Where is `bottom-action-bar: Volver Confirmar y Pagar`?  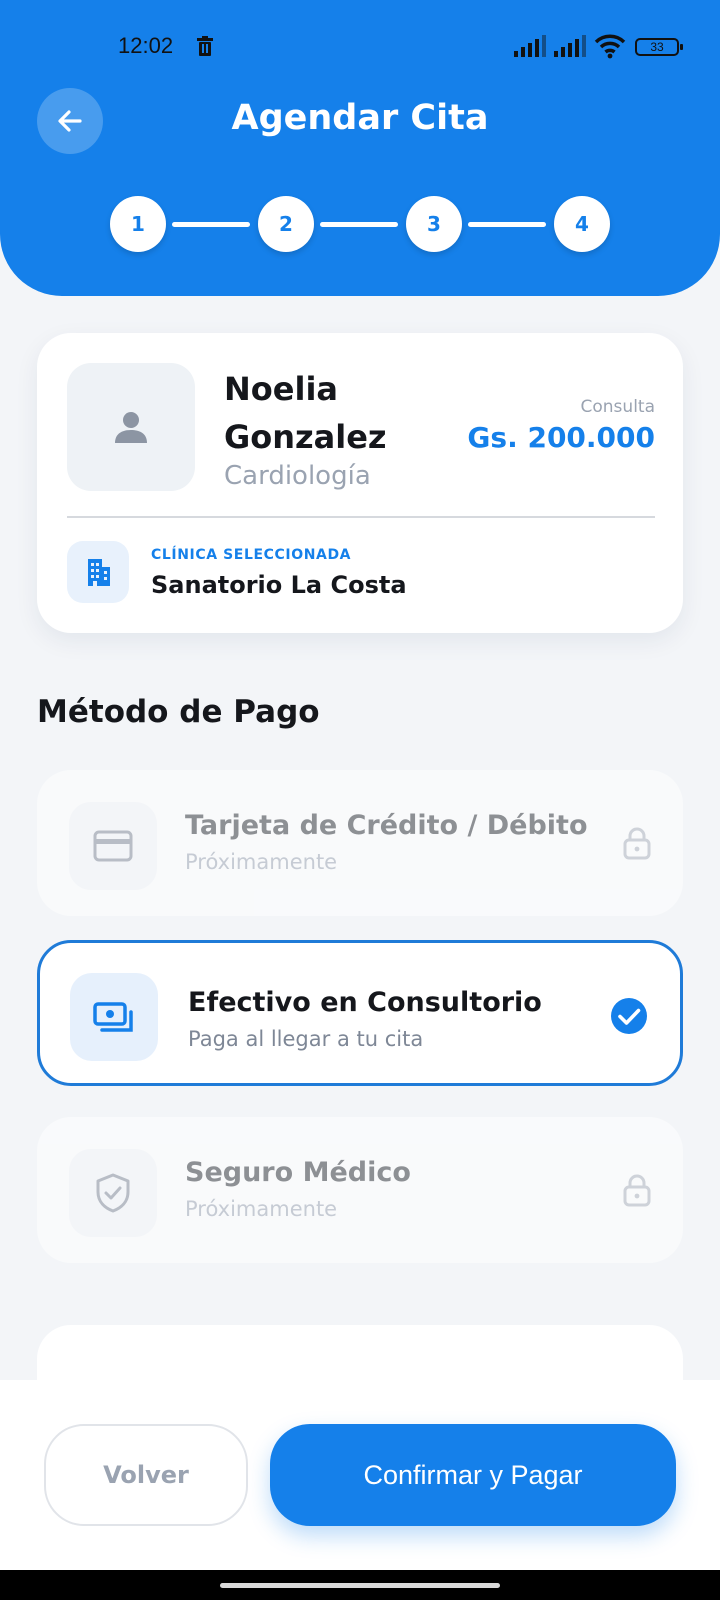
bottom-action-bar: Volver Confirmar y Pagar is located at coordinates (360, 1475).